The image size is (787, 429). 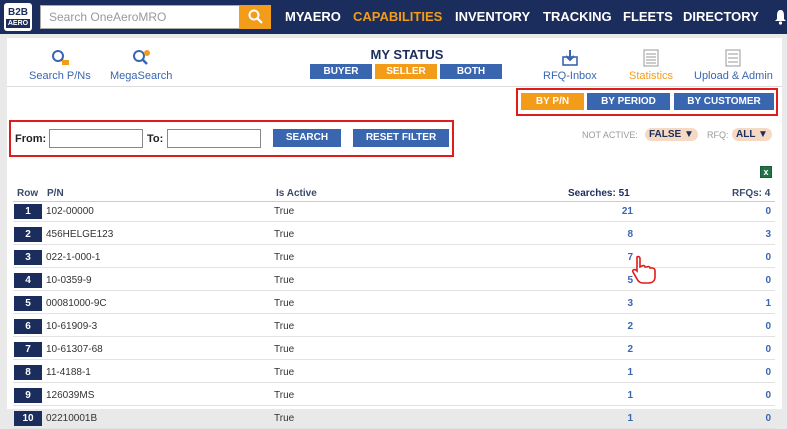 I want to click on row-number: 9, so click(x=28, y=395).